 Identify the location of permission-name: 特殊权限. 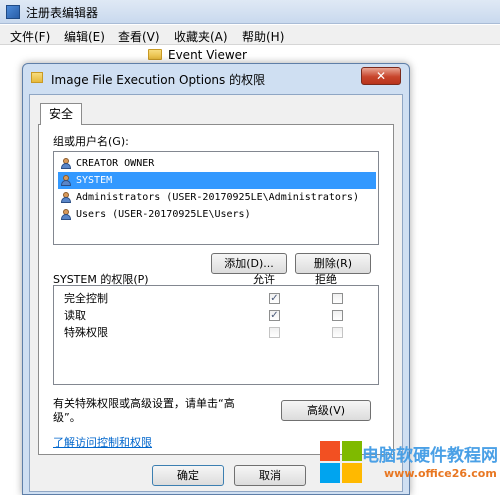
(86, 332).